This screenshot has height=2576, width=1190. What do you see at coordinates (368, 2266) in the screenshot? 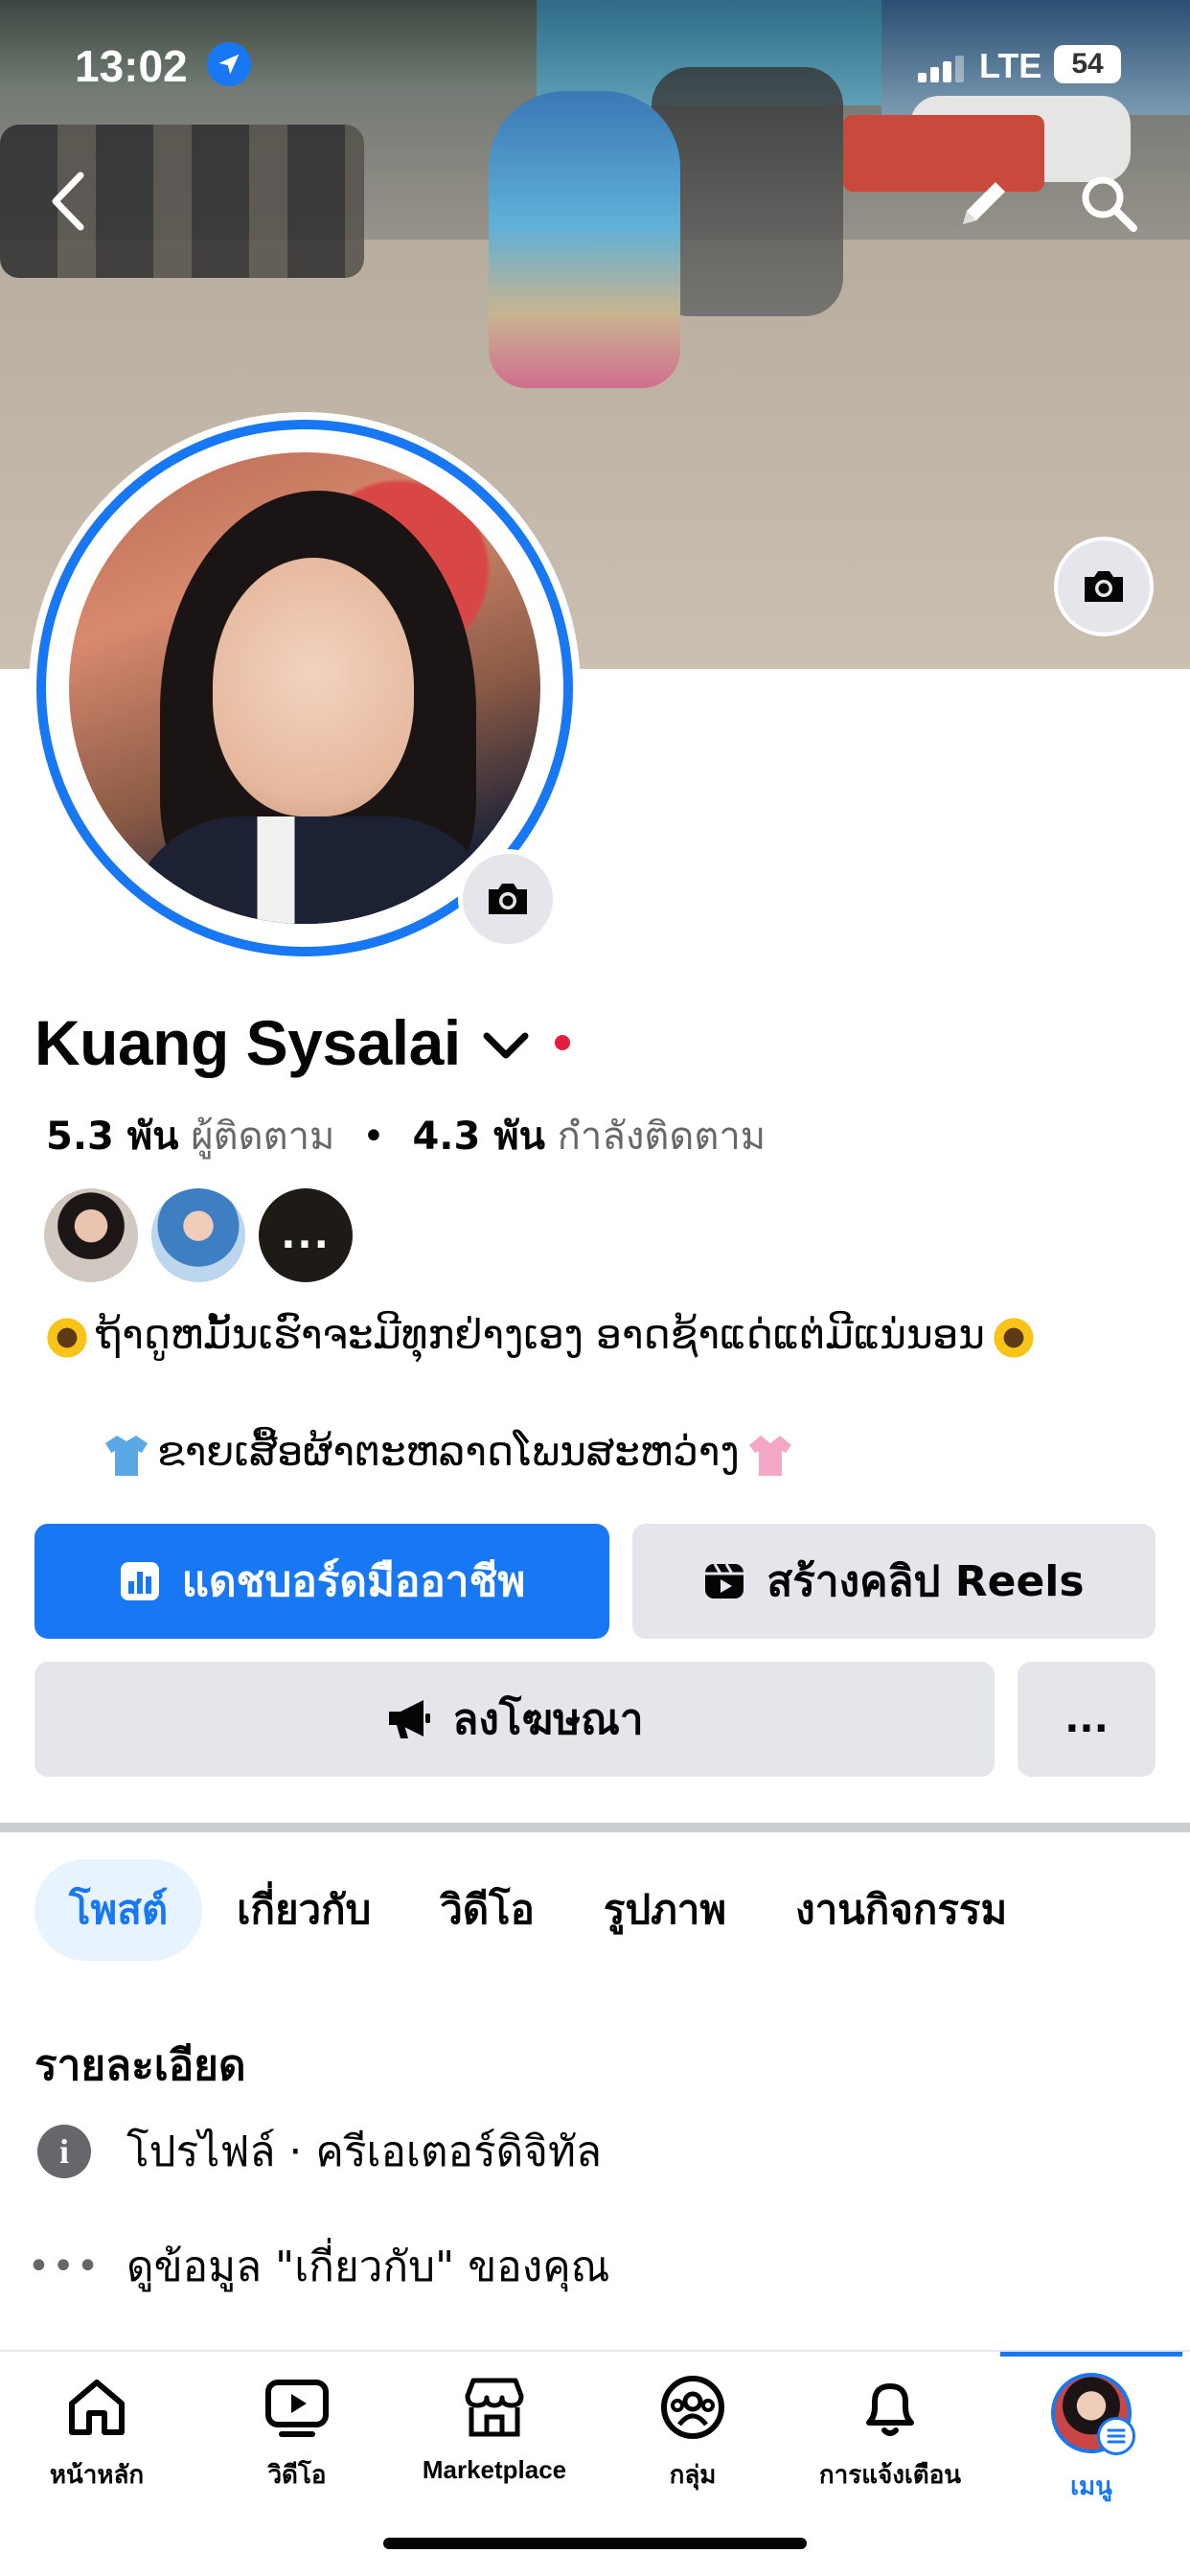
I see `about-info-text: ดูข้อมูล "เกี่ยวกับ" ของคุณ` at bounding box center [368, 2266].